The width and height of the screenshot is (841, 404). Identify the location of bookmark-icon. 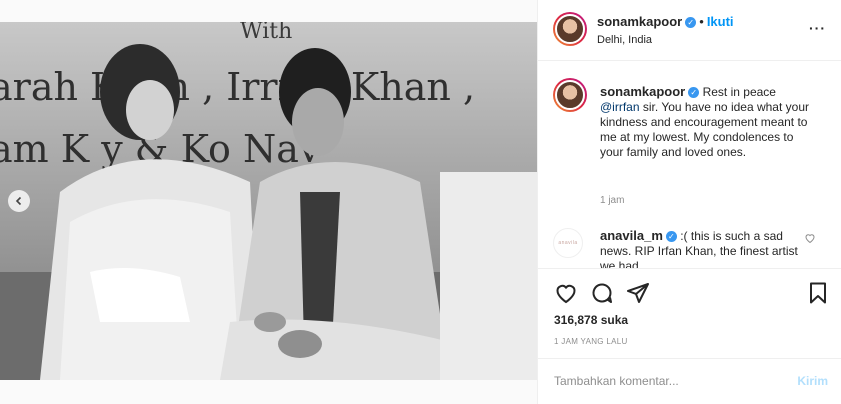
(818, 293).